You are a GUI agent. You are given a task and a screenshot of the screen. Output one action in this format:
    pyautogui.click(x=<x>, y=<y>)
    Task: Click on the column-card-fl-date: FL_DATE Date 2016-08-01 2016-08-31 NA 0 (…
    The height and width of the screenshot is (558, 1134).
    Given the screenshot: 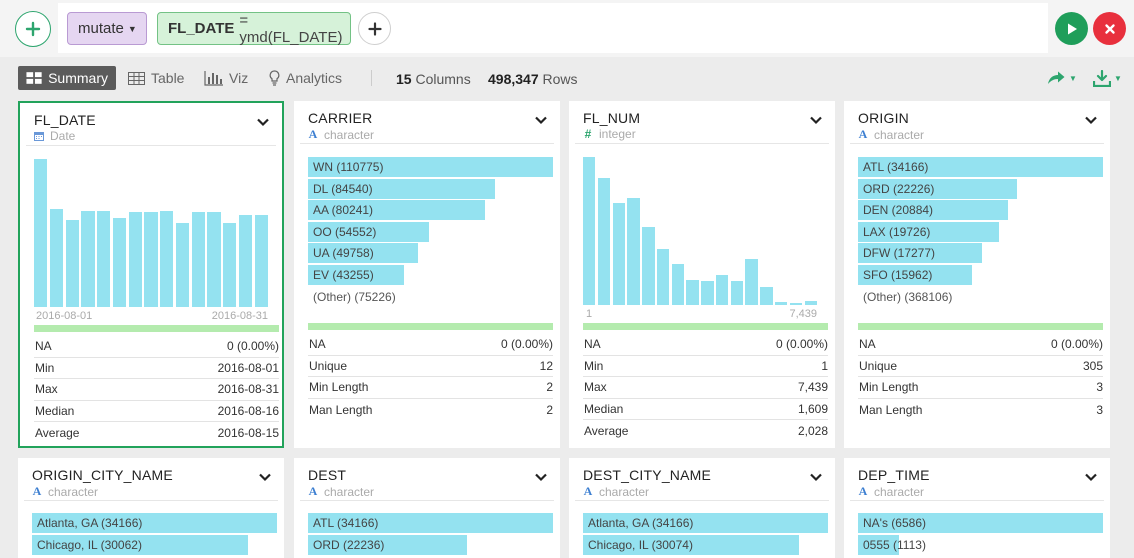 What is the action you would take?
    pyautogui.click(x=151, y=274)
    